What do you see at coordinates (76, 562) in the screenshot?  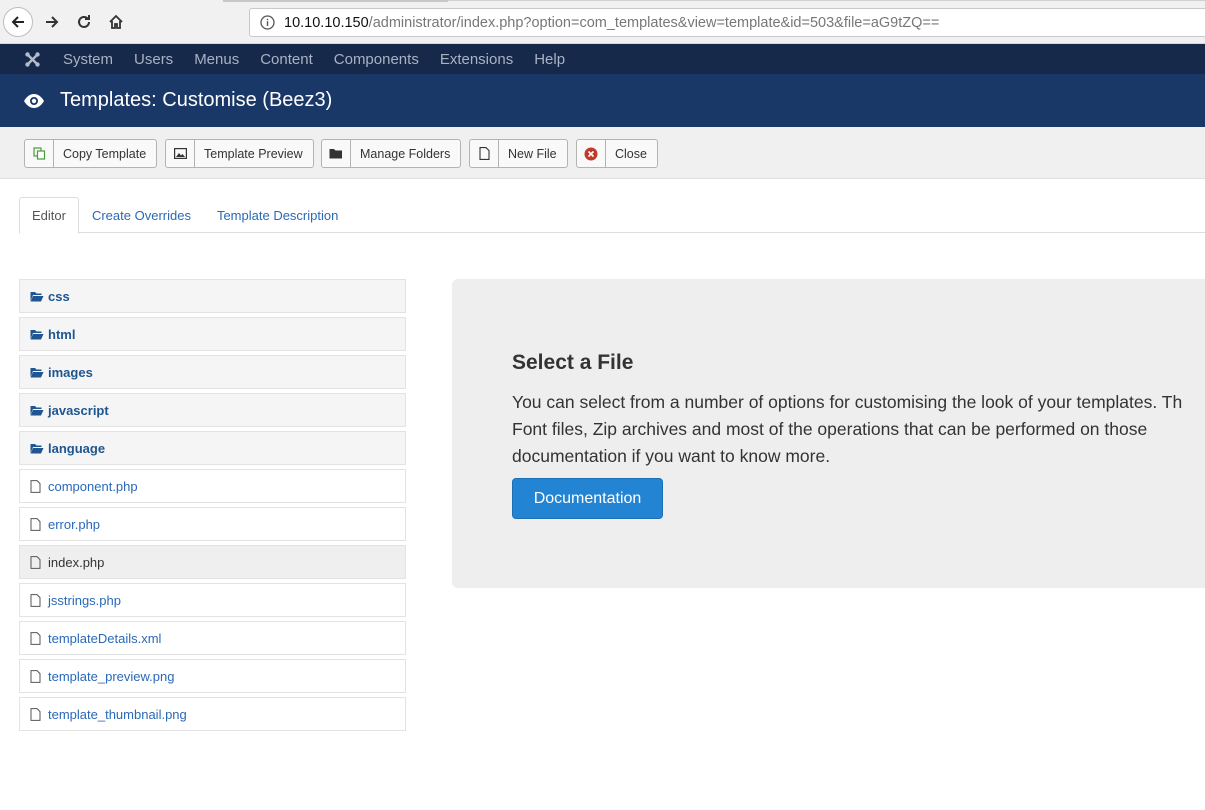 I see `file-name: index.php` at bounding box center [76, 562].